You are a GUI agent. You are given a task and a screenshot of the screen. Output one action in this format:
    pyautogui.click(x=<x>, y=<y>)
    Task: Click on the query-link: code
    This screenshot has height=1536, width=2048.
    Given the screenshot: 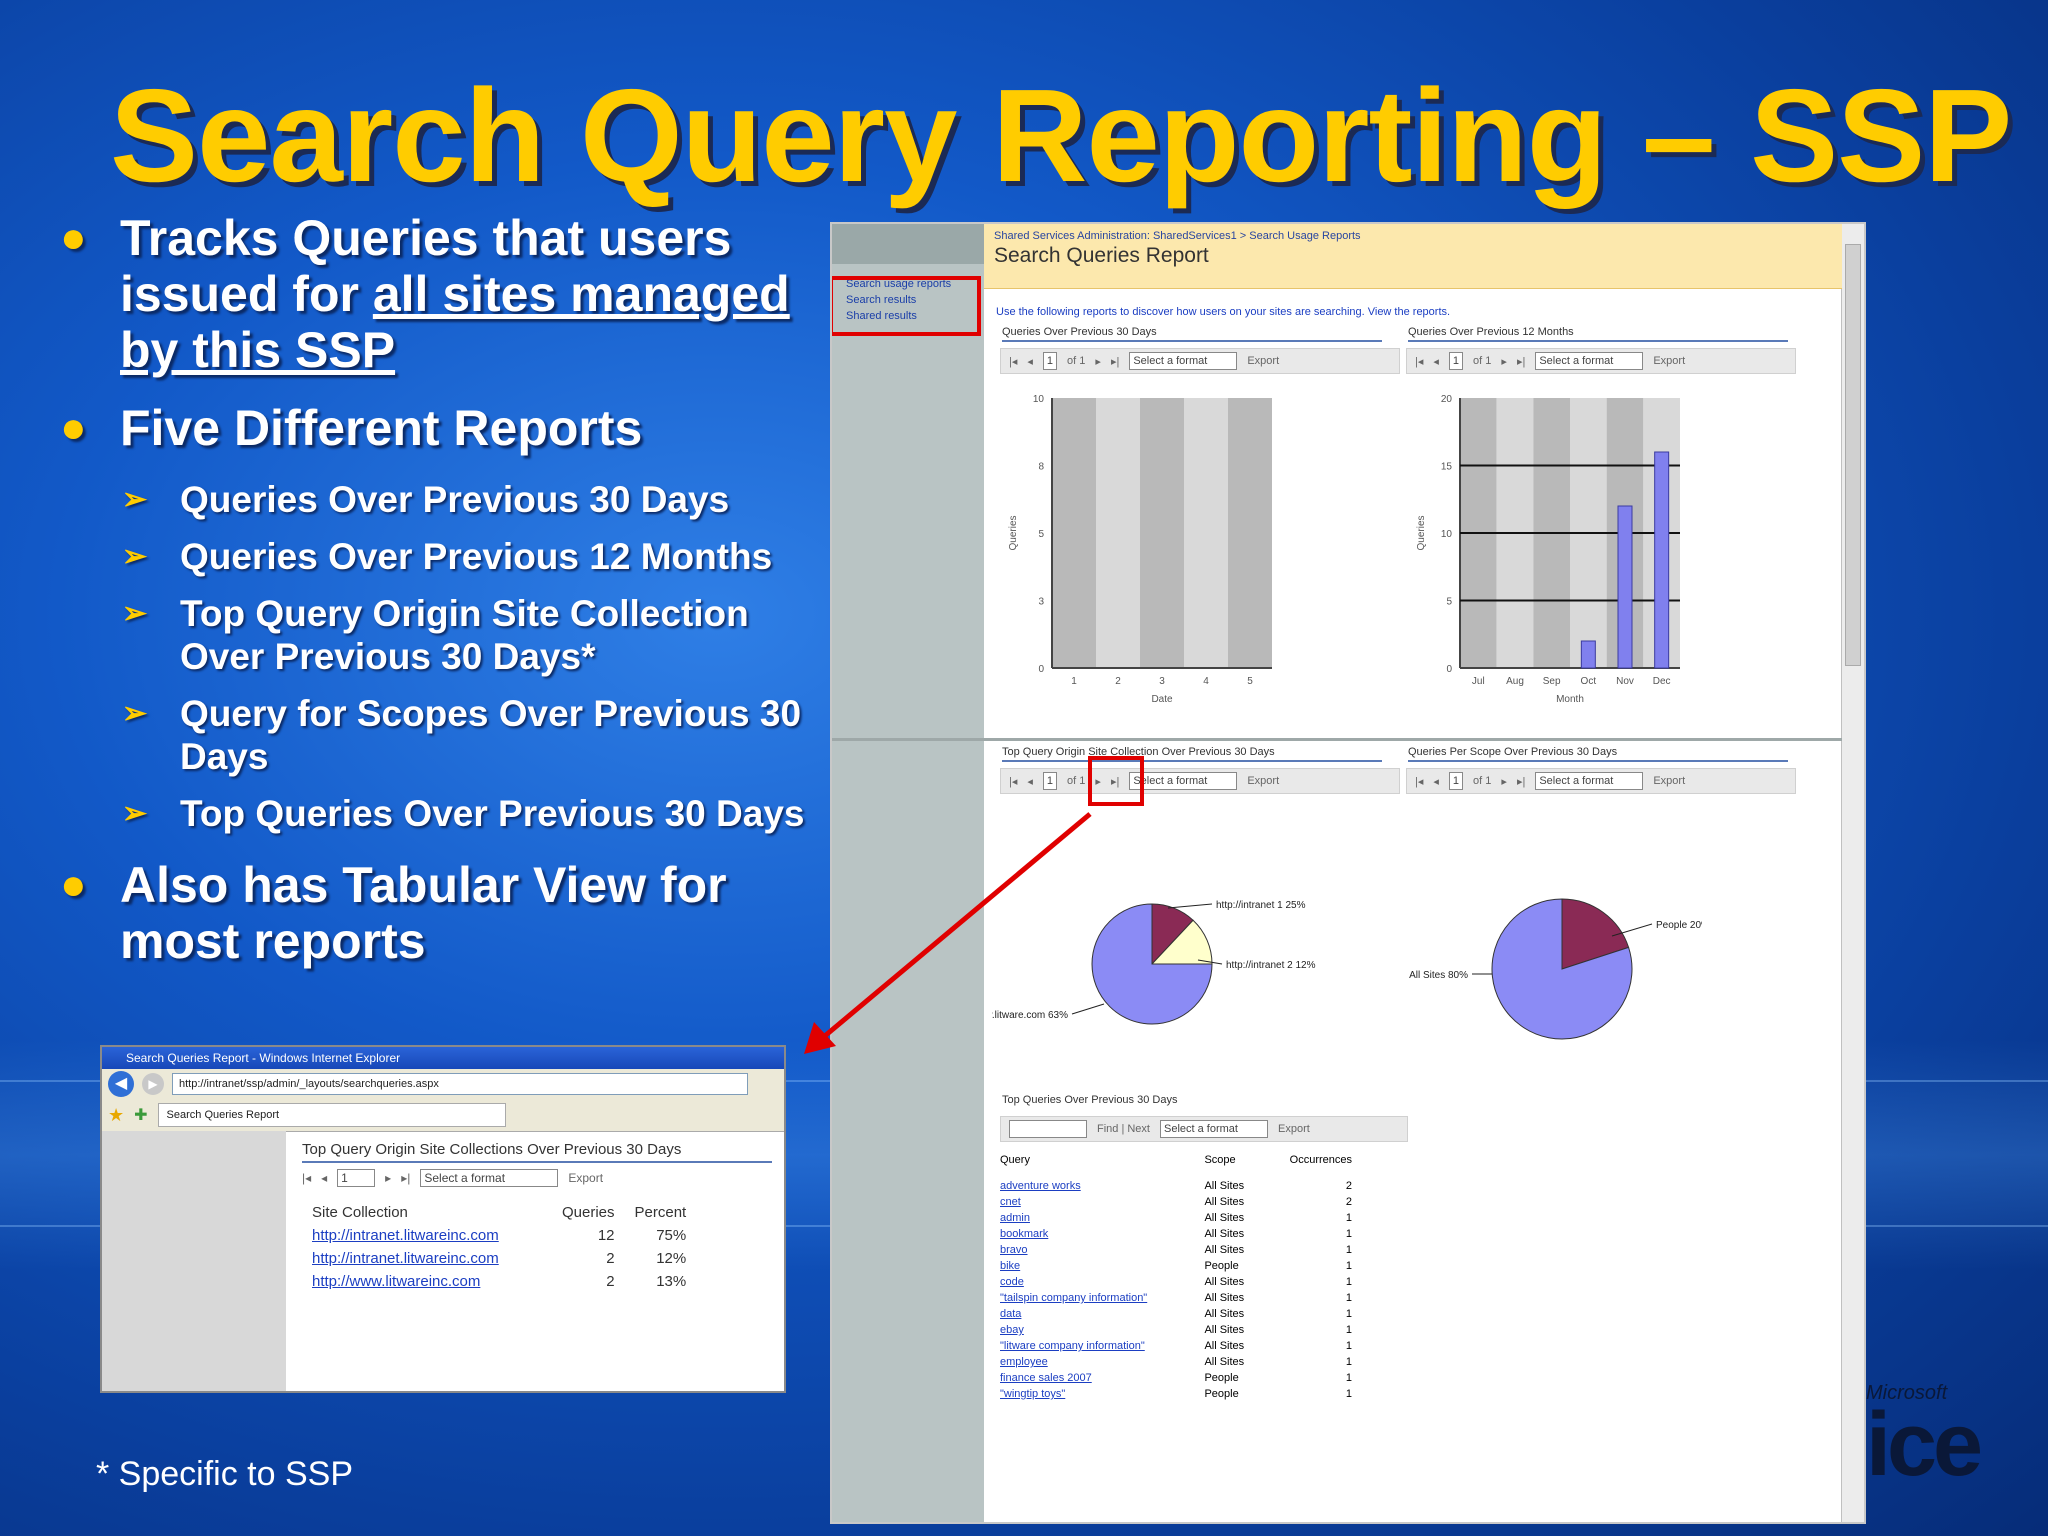 What is the action you would take?
    pyautogui.click(x=1098, y=1282)
    